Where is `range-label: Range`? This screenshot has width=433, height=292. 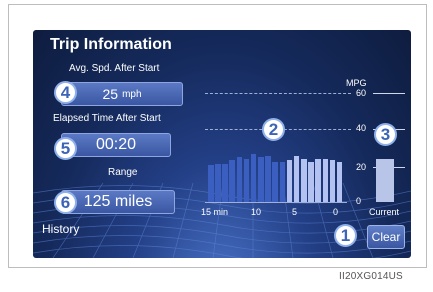
range-label: Range is located at coordinates (123, 172).